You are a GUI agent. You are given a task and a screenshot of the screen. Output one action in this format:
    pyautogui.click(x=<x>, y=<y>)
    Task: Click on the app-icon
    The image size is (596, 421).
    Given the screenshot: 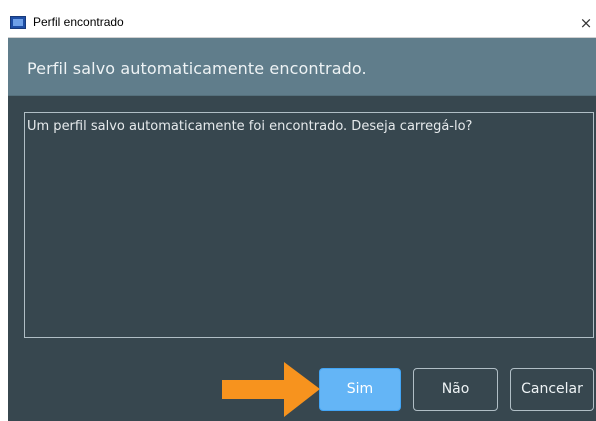 What is the action you would take?
    pyautogui.click(x=18, y=22)
    